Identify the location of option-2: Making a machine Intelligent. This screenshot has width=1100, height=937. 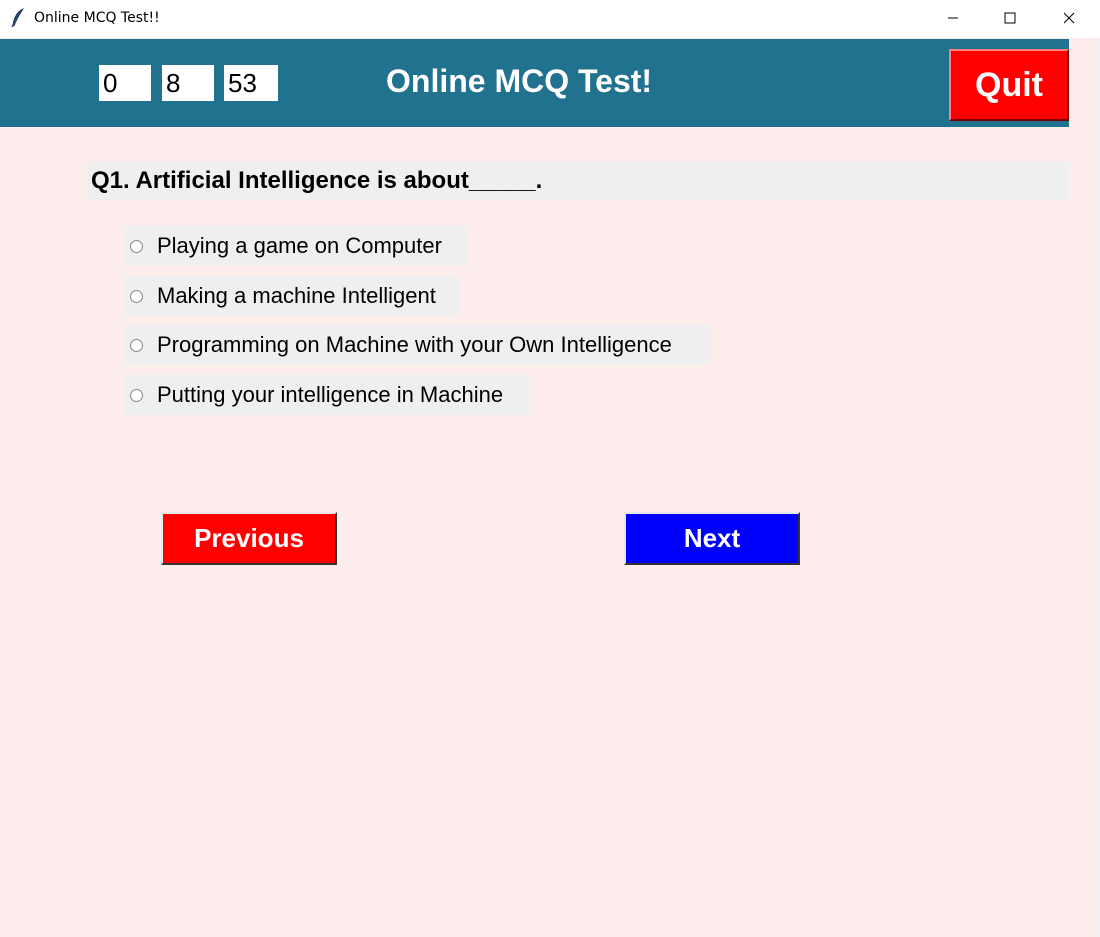
(291, 296).